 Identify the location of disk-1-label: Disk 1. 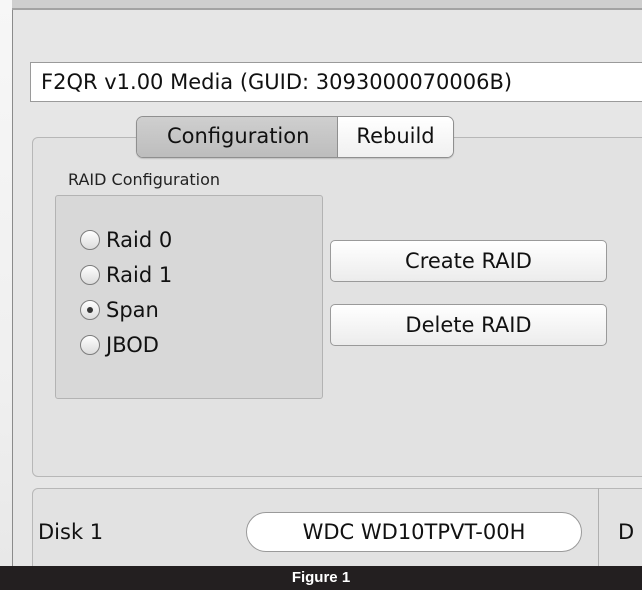
(71, 532).